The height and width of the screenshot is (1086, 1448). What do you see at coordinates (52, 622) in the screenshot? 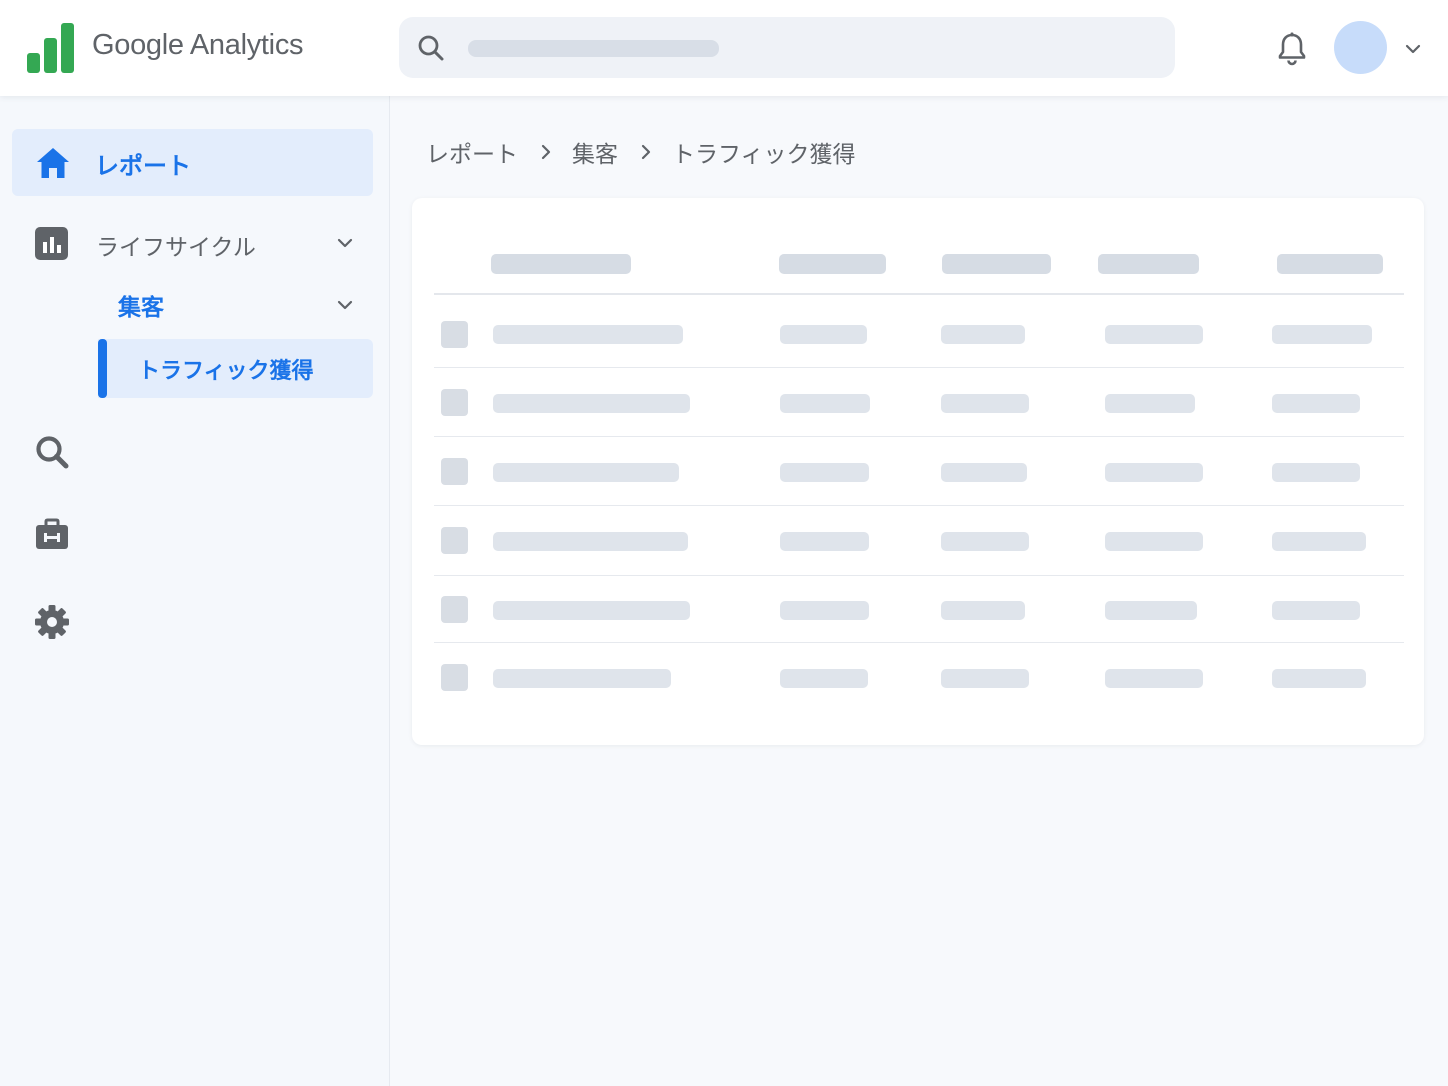
I see `gear-icon` at bounding box center [52, 622].